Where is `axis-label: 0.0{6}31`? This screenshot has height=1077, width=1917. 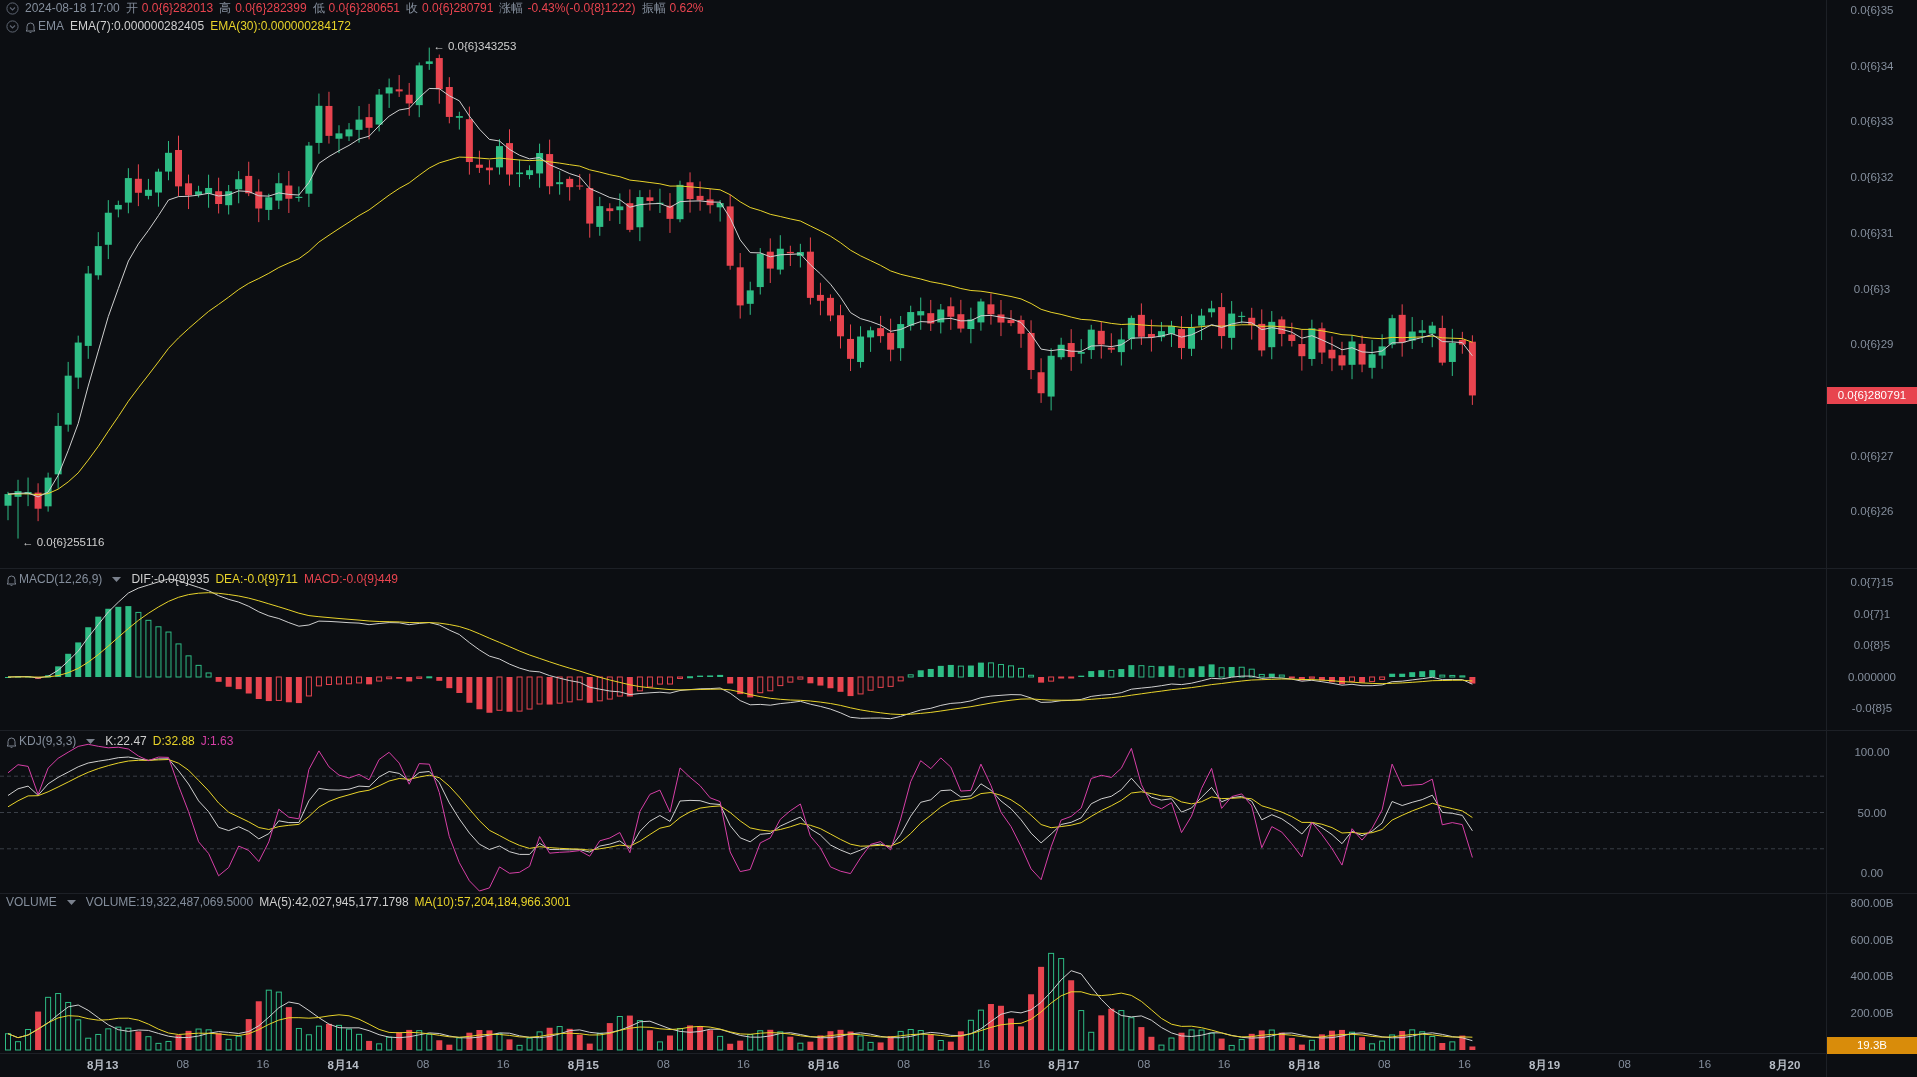
axis-label: 0.0{6}31 is located at coordinates (1872, 232).